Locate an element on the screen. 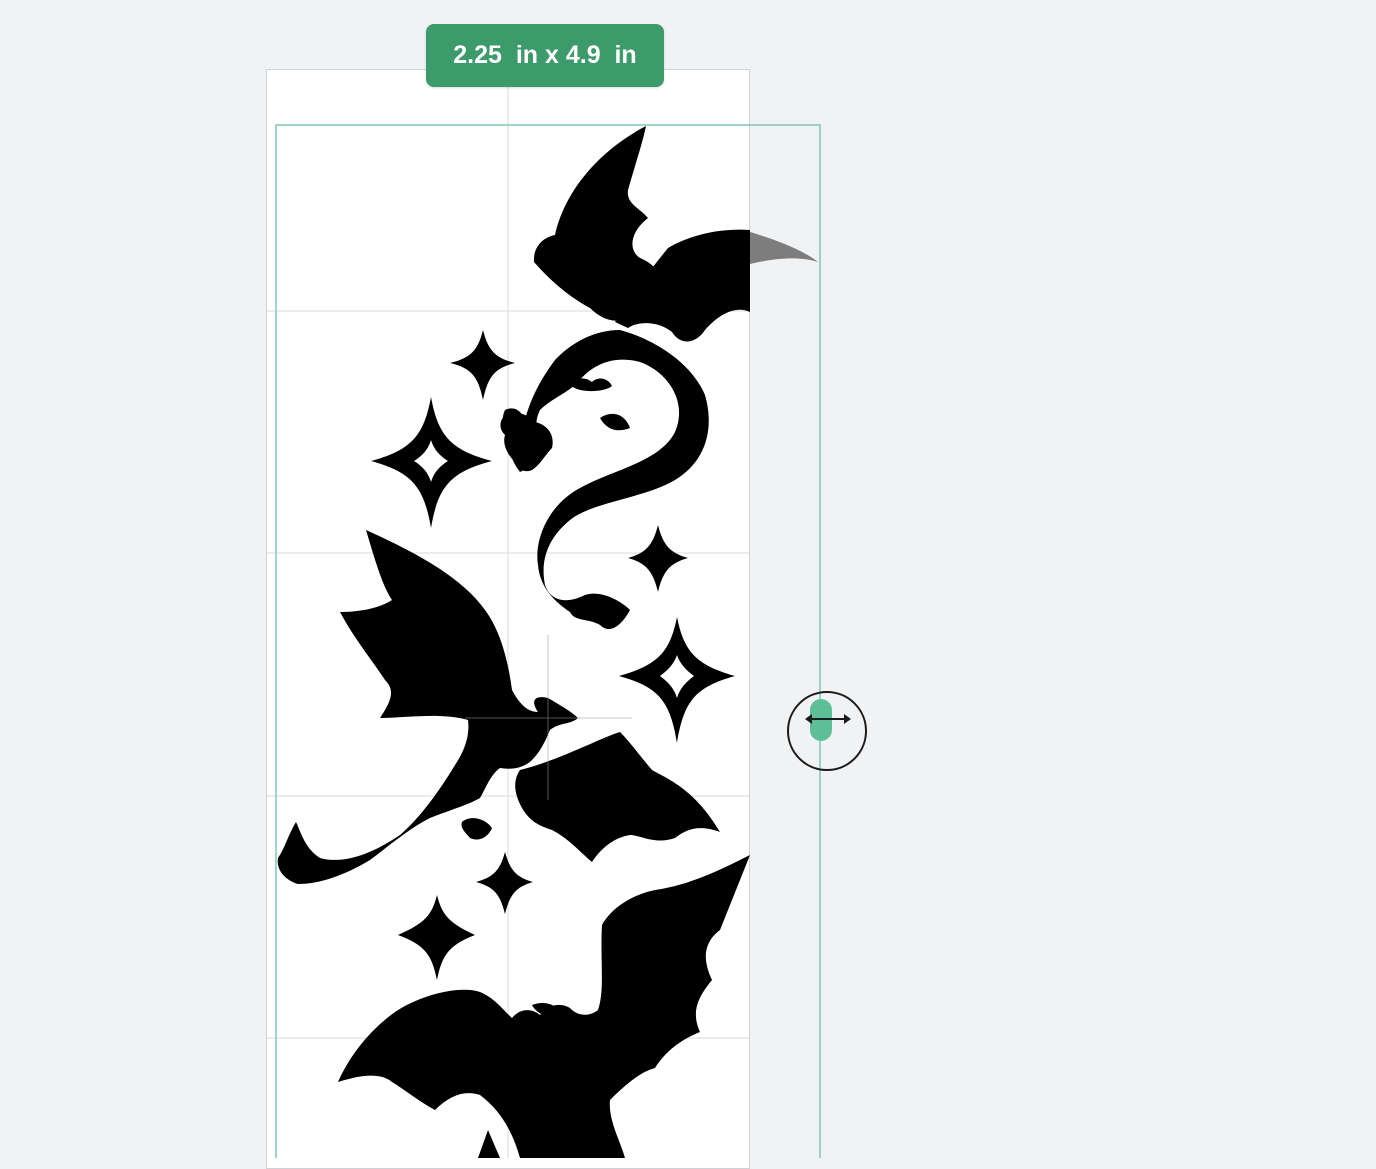  size-dimensions-badge: 2.25 in x 4.9 in is located at coordinates (545, 55).